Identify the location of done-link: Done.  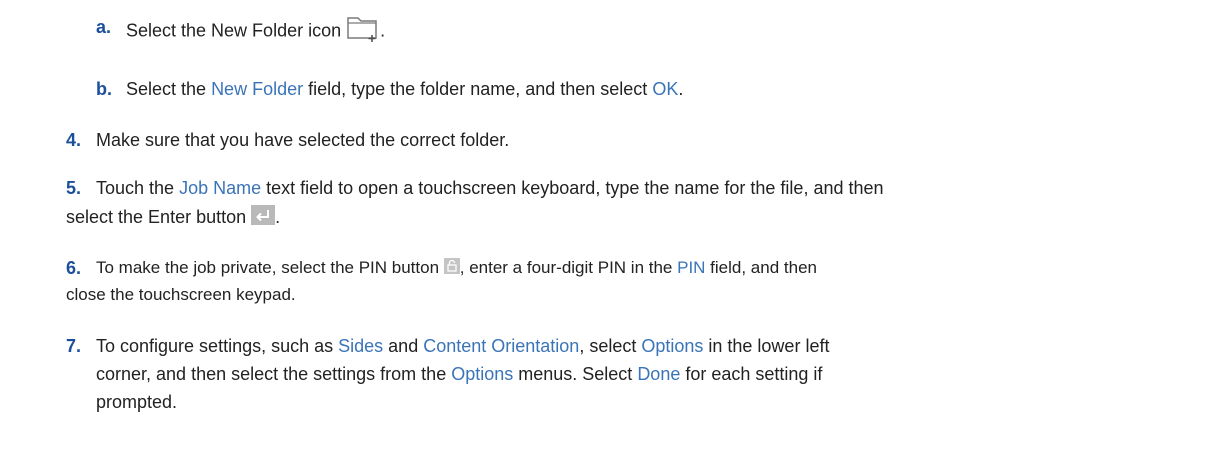
(659, 374).